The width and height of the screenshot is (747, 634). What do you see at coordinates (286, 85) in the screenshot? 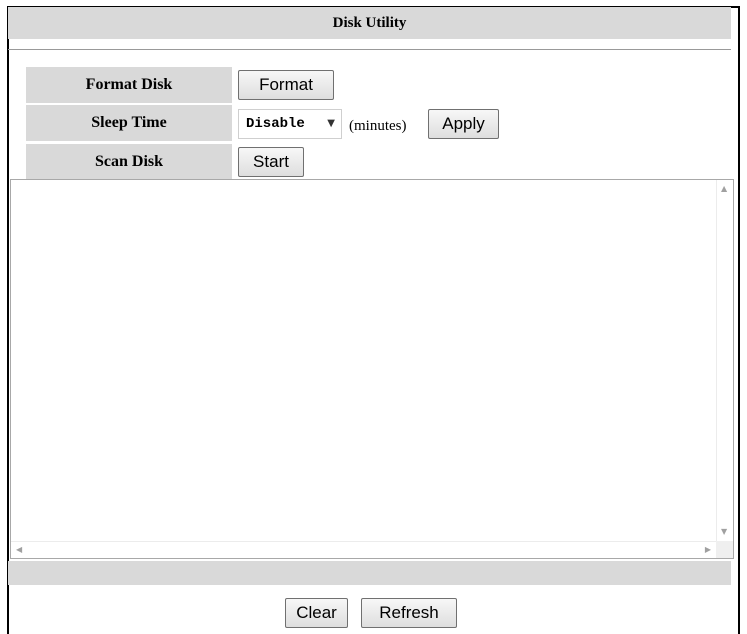
I see `format-button: Format` at bounding box center [286, 85].